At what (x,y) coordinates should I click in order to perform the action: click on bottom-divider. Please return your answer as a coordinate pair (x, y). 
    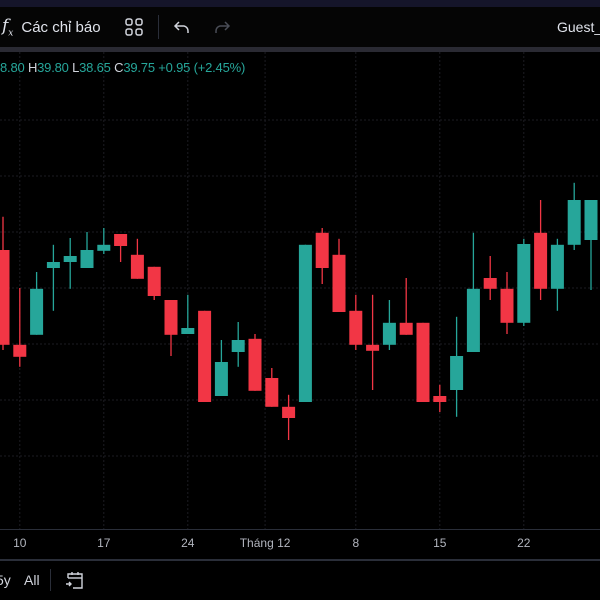
    Looking at the image, I should click on (50, 580).